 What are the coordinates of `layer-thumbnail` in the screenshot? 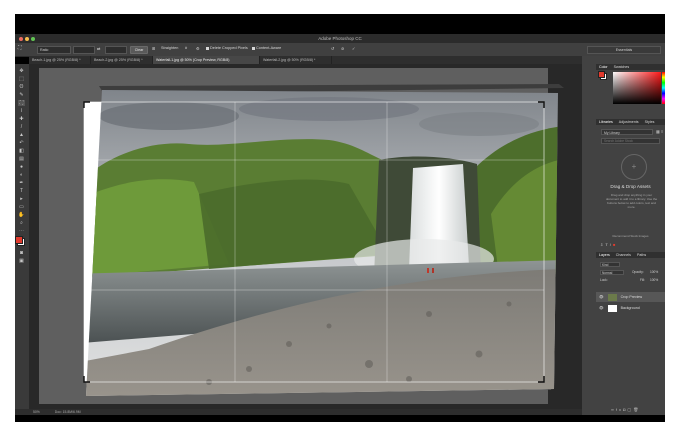 It's located at (612, 297).